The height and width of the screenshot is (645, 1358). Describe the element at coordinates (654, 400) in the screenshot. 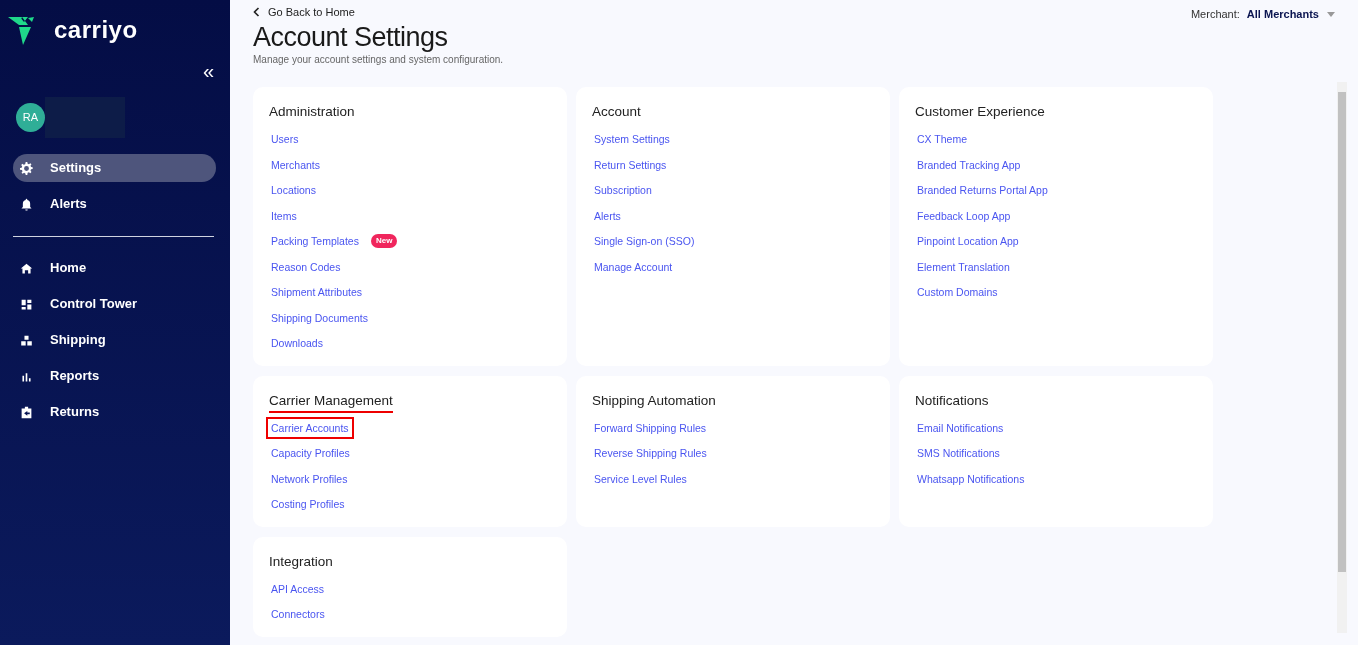

I see `card-title: Shipping Automation` at that location.